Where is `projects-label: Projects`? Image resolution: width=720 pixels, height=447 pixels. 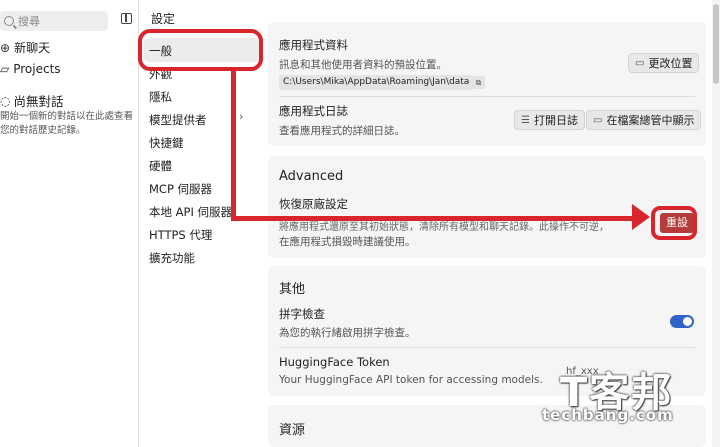
projects-label: Projects is located at coordinates (37, 69).